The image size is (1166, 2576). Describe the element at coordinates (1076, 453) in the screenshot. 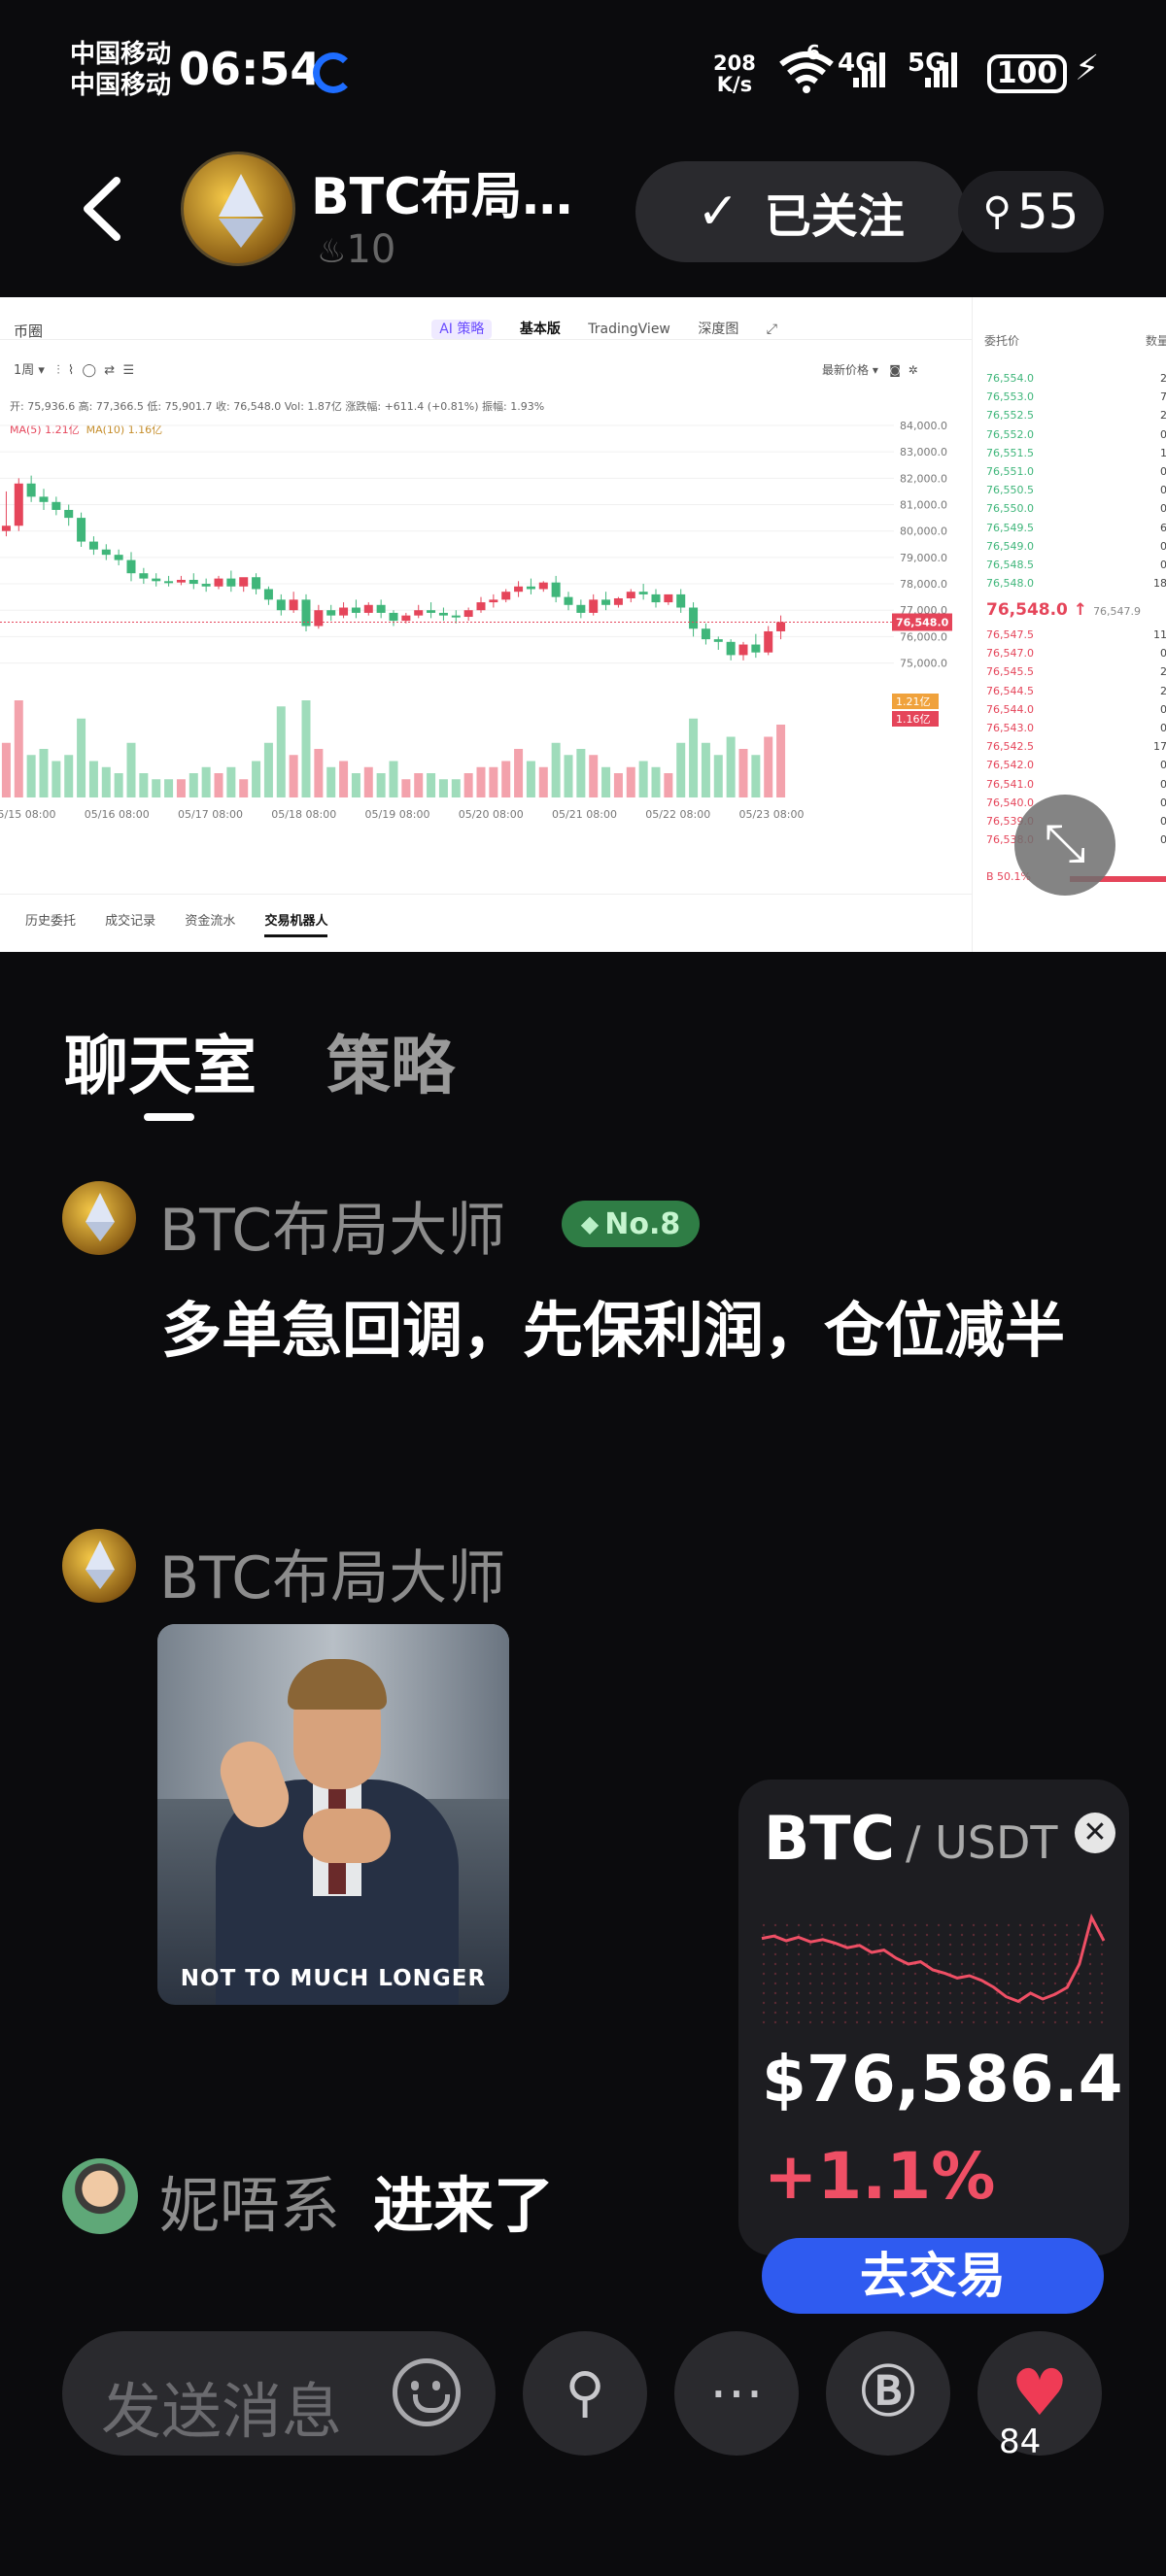

I see `orderbook-ask-row: 76,551.5 1` at that location.